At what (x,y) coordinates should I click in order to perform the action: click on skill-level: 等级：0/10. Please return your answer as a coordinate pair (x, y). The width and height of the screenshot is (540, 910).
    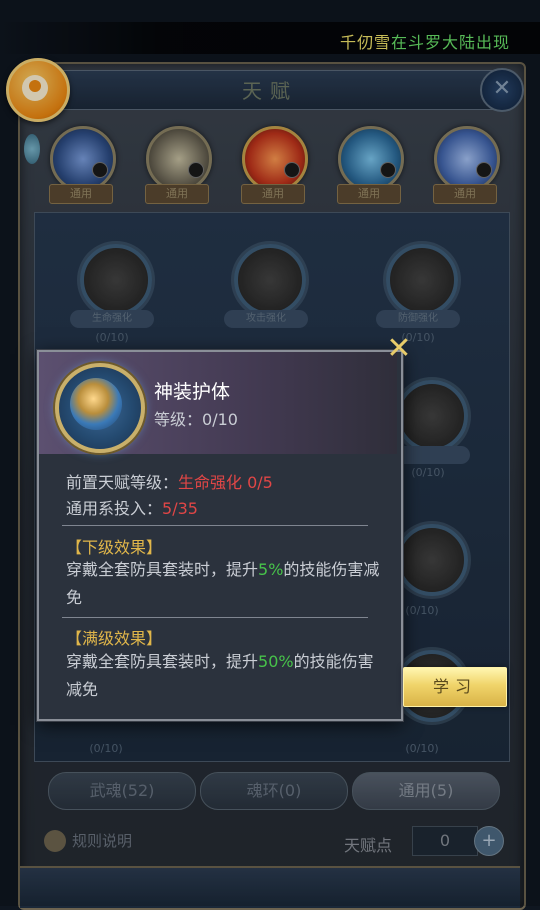
    Looking at the image, I should click on (196, 418).